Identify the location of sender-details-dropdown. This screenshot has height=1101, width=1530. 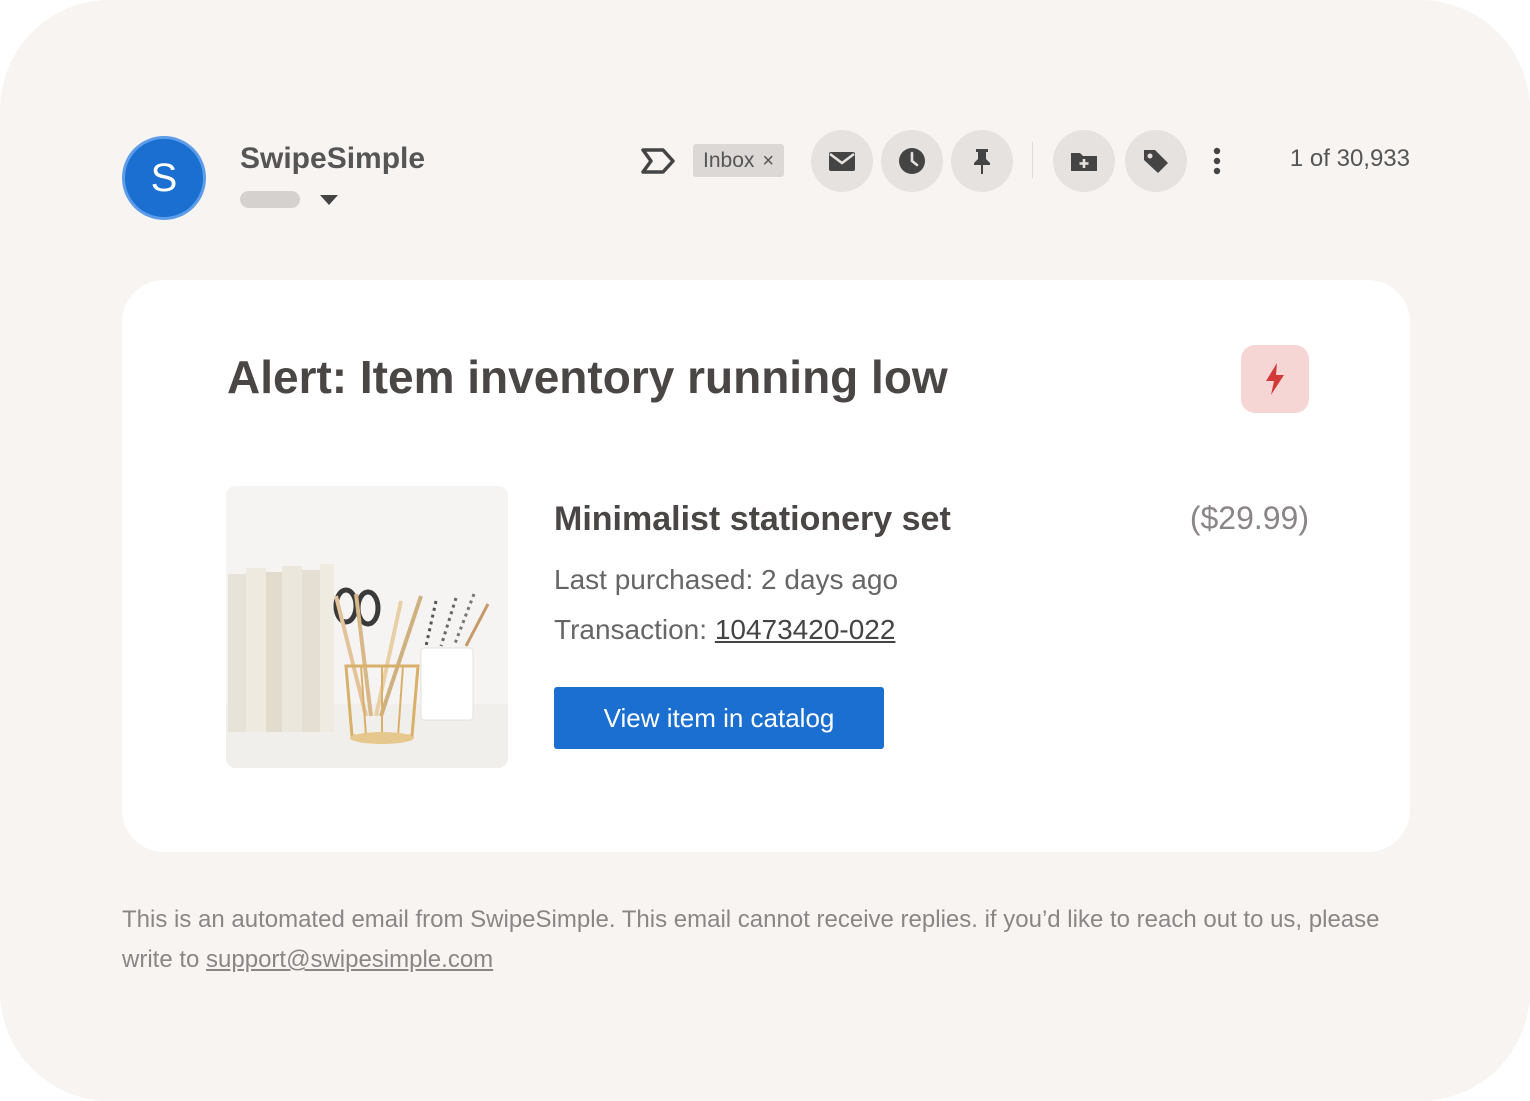
(329, 200).